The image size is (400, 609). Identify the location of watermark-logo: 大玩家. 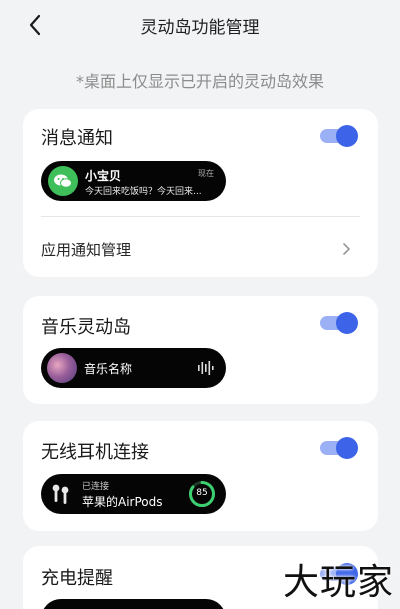
(338, 582).